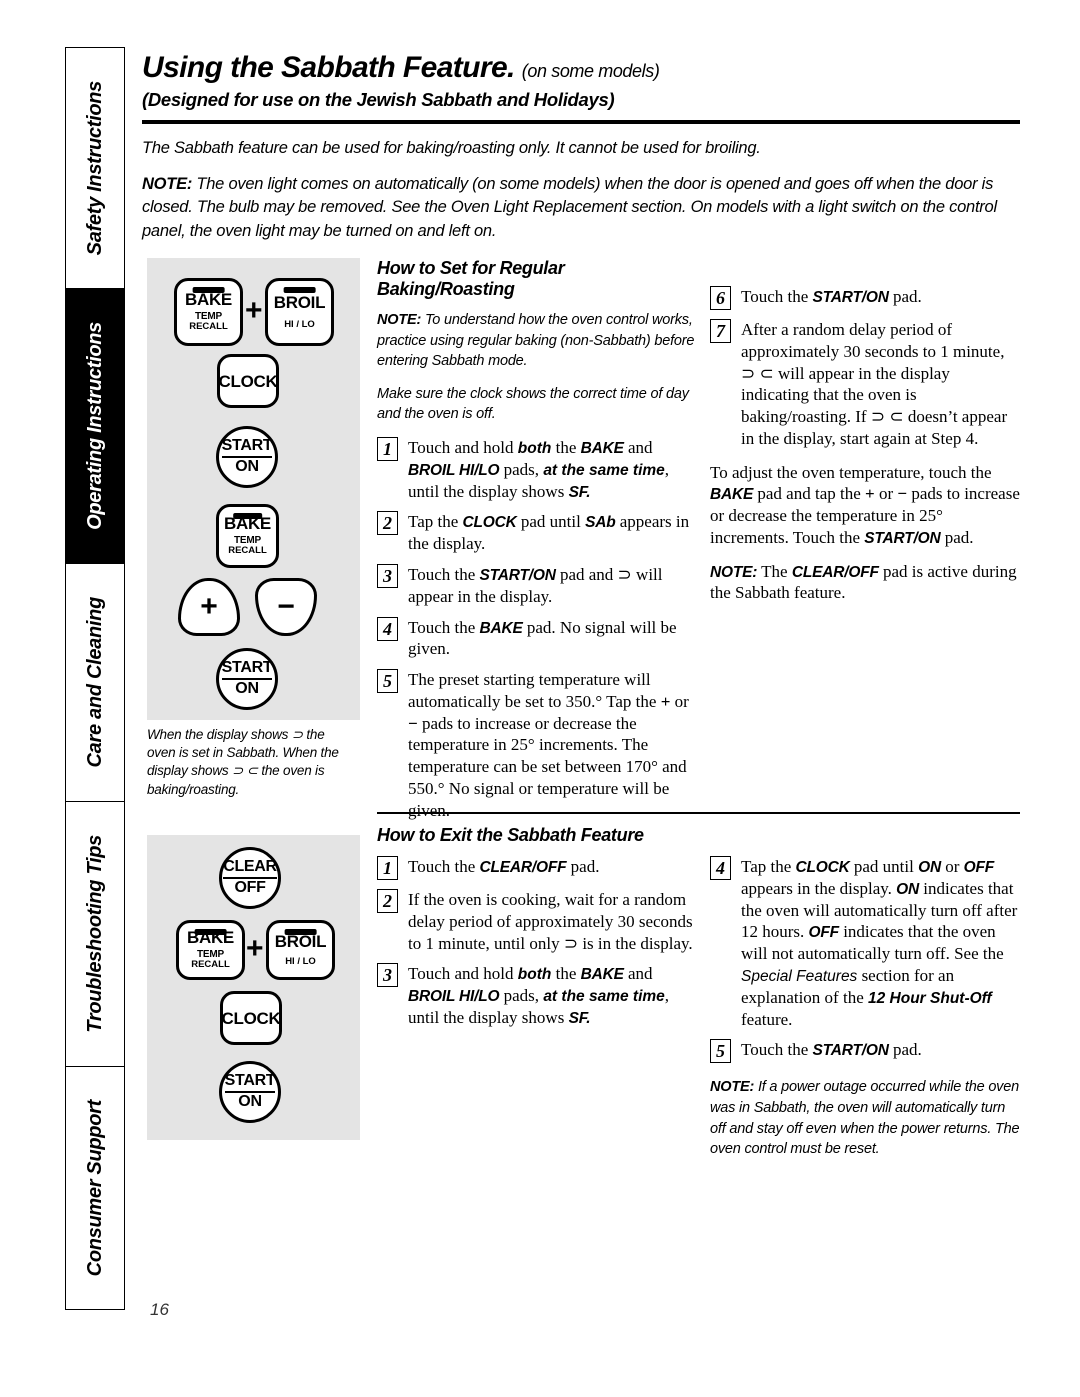  I want to click on start-on-pad-button-2: START ON, so click(247, 679).